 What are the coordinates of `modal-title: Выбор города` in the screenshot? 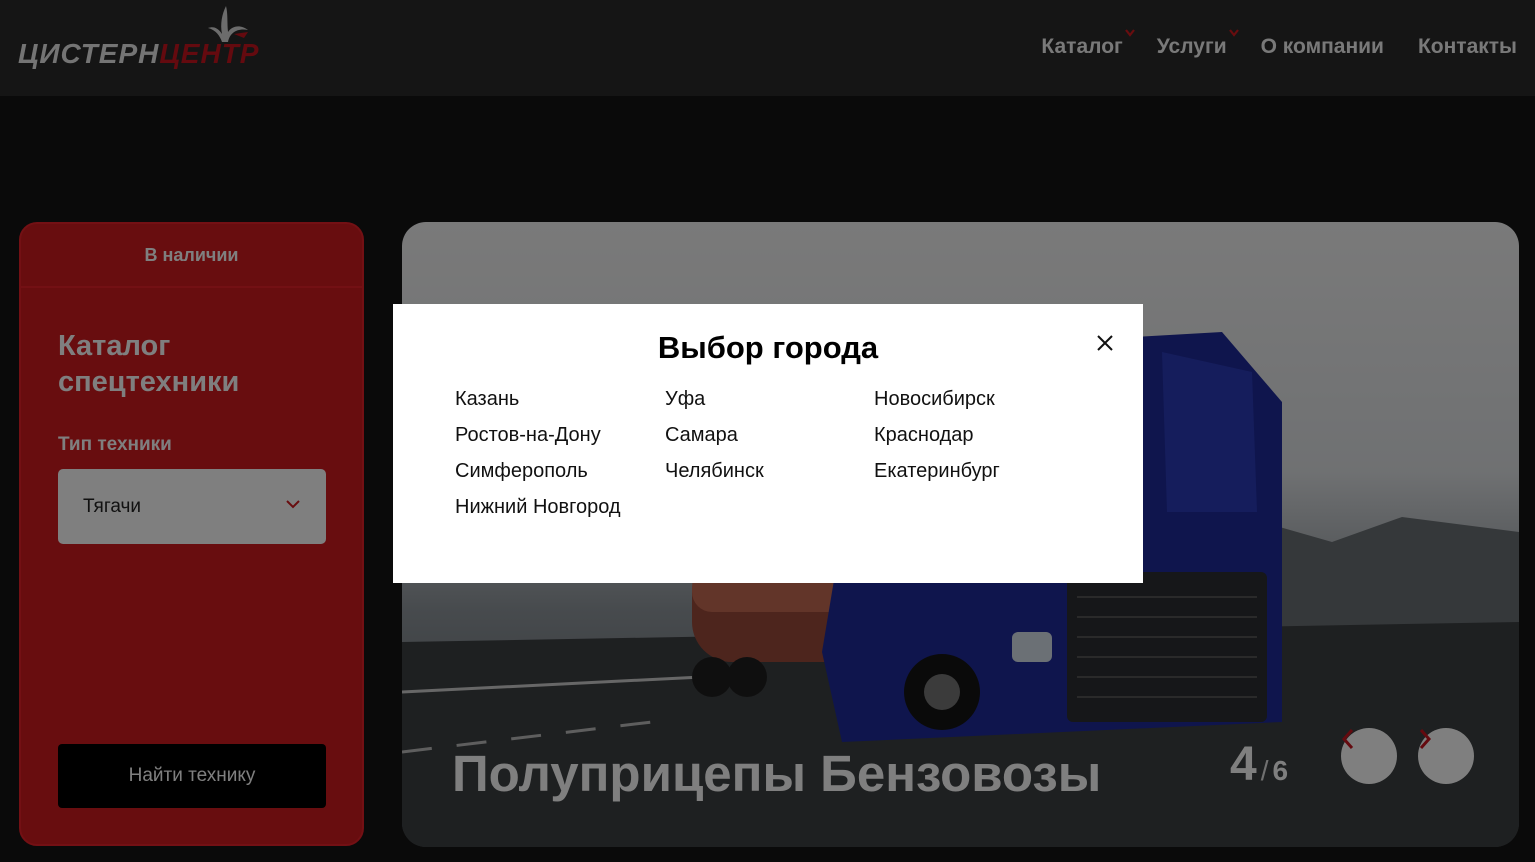 It's located at (768, 347).